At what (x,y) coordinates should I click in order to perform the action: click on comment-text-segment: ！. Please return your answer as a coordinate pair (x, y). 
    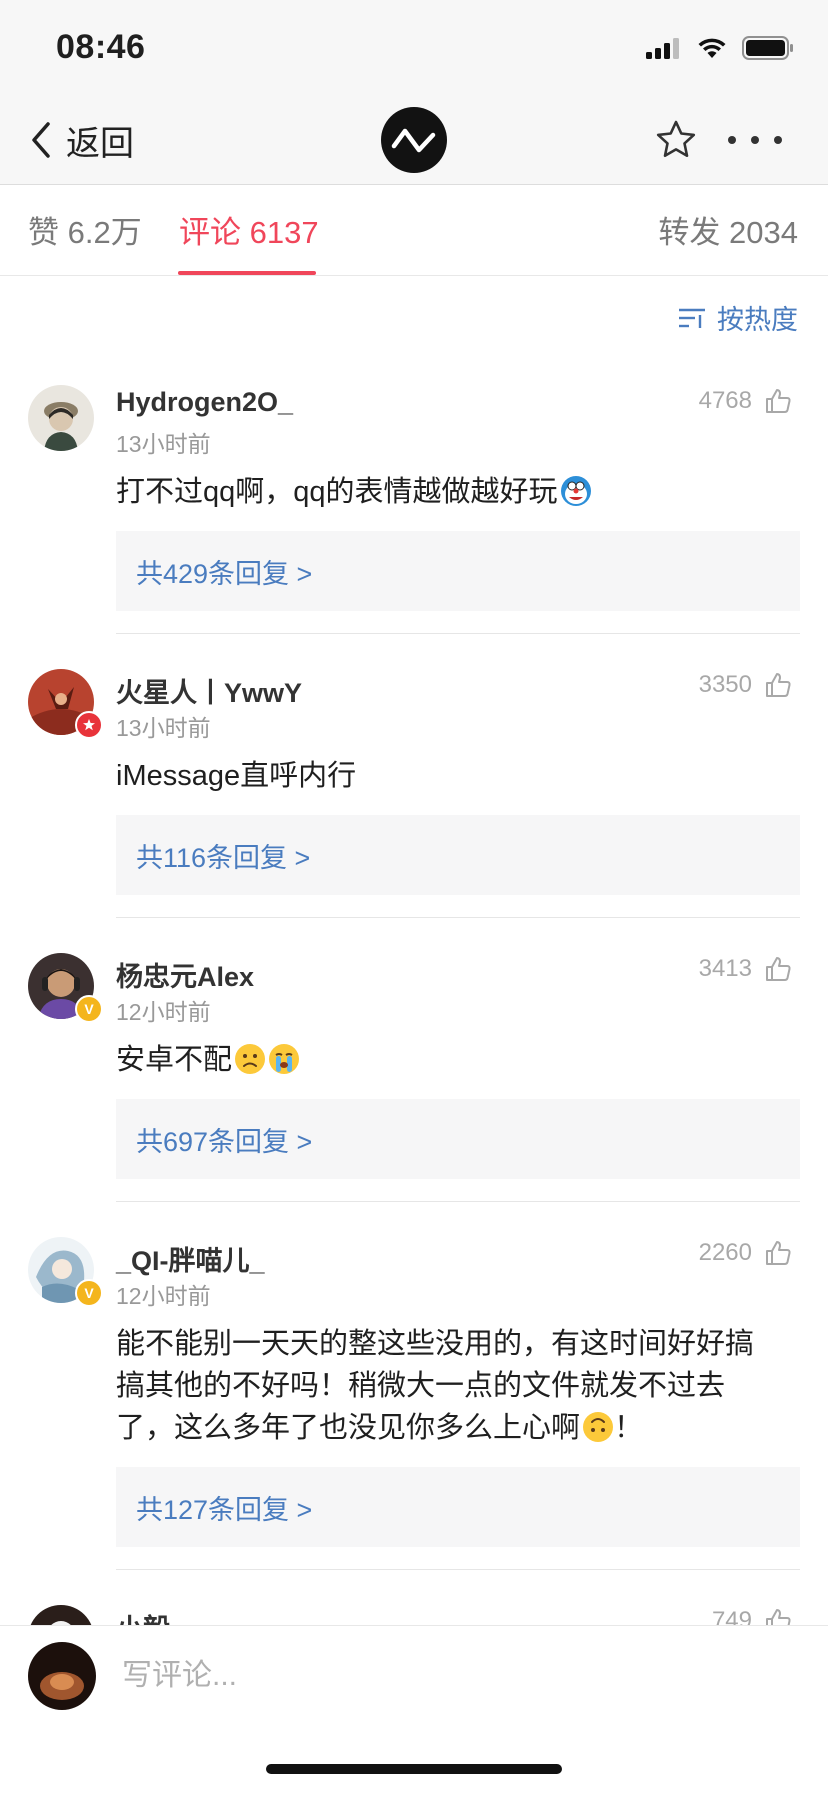
    Looking at the image, I should click on (629, 1428).